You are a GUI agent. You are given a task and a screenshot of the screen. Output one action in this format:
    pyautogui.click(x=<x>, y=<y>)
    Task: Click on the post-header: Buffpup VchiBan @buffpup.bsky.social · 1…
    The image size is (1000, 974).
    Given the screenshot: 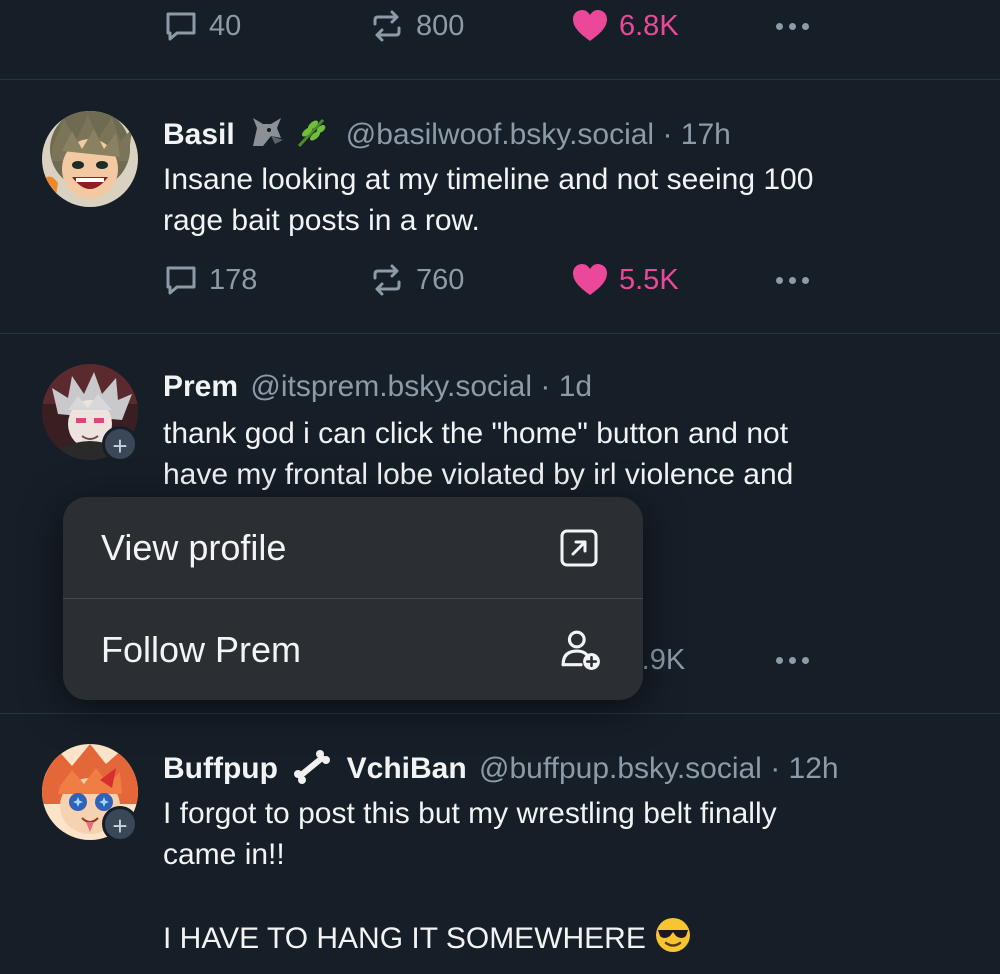 What is the action you would take?
    pyautogui.click(x=501, y=768)
    